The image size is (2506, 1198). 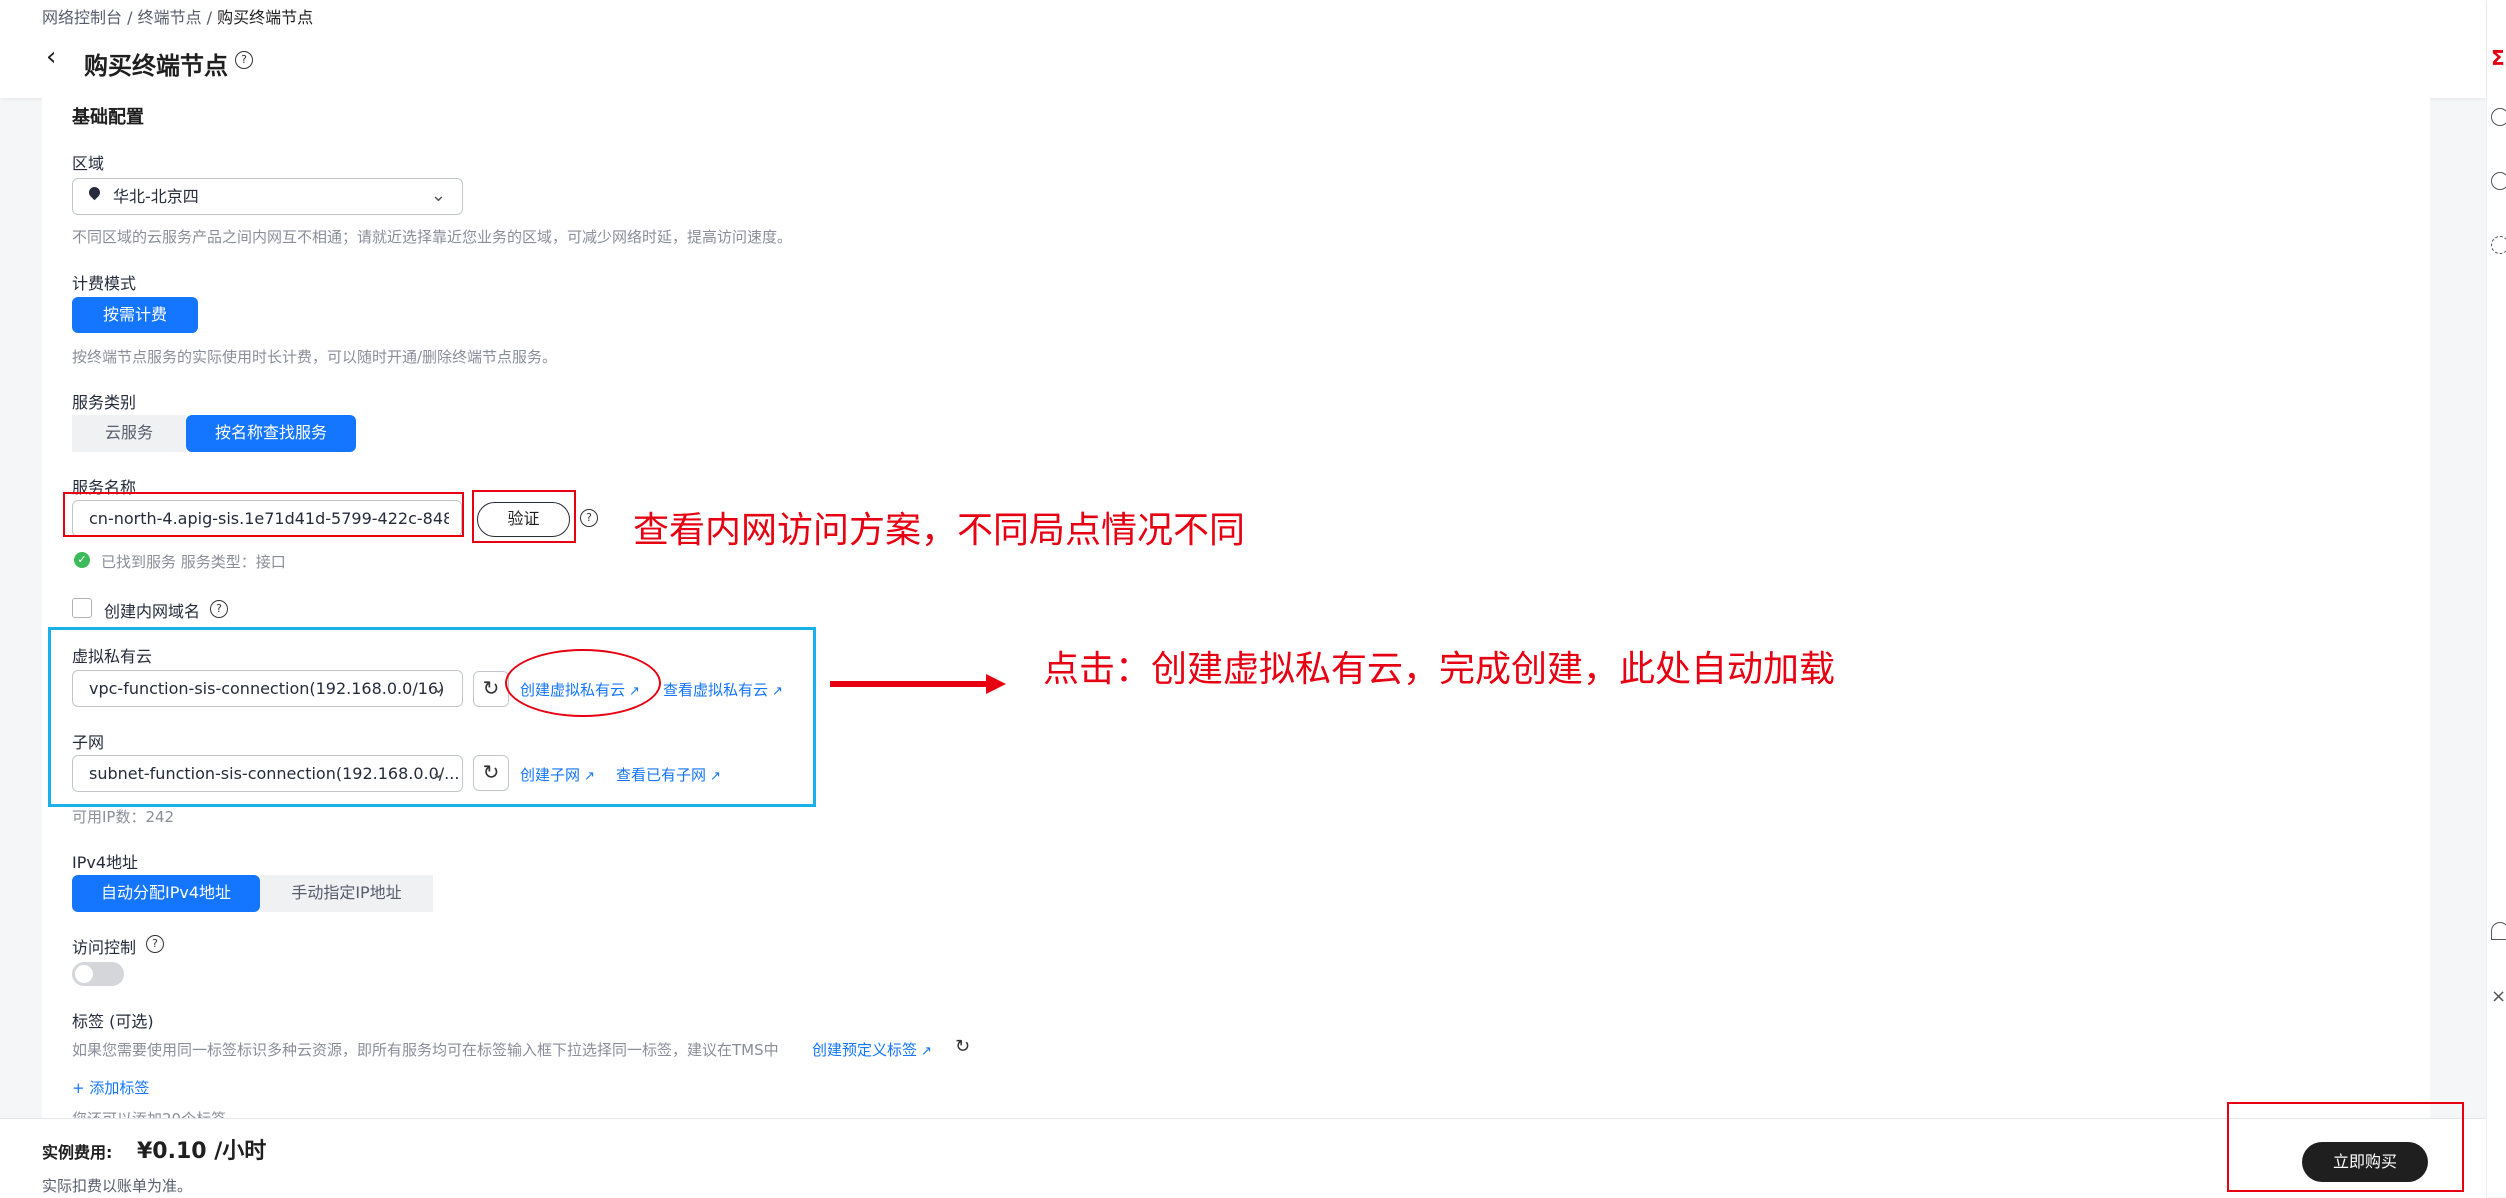 I want to click on fee-label: 实例费用:, so click(x=77, y=1152).